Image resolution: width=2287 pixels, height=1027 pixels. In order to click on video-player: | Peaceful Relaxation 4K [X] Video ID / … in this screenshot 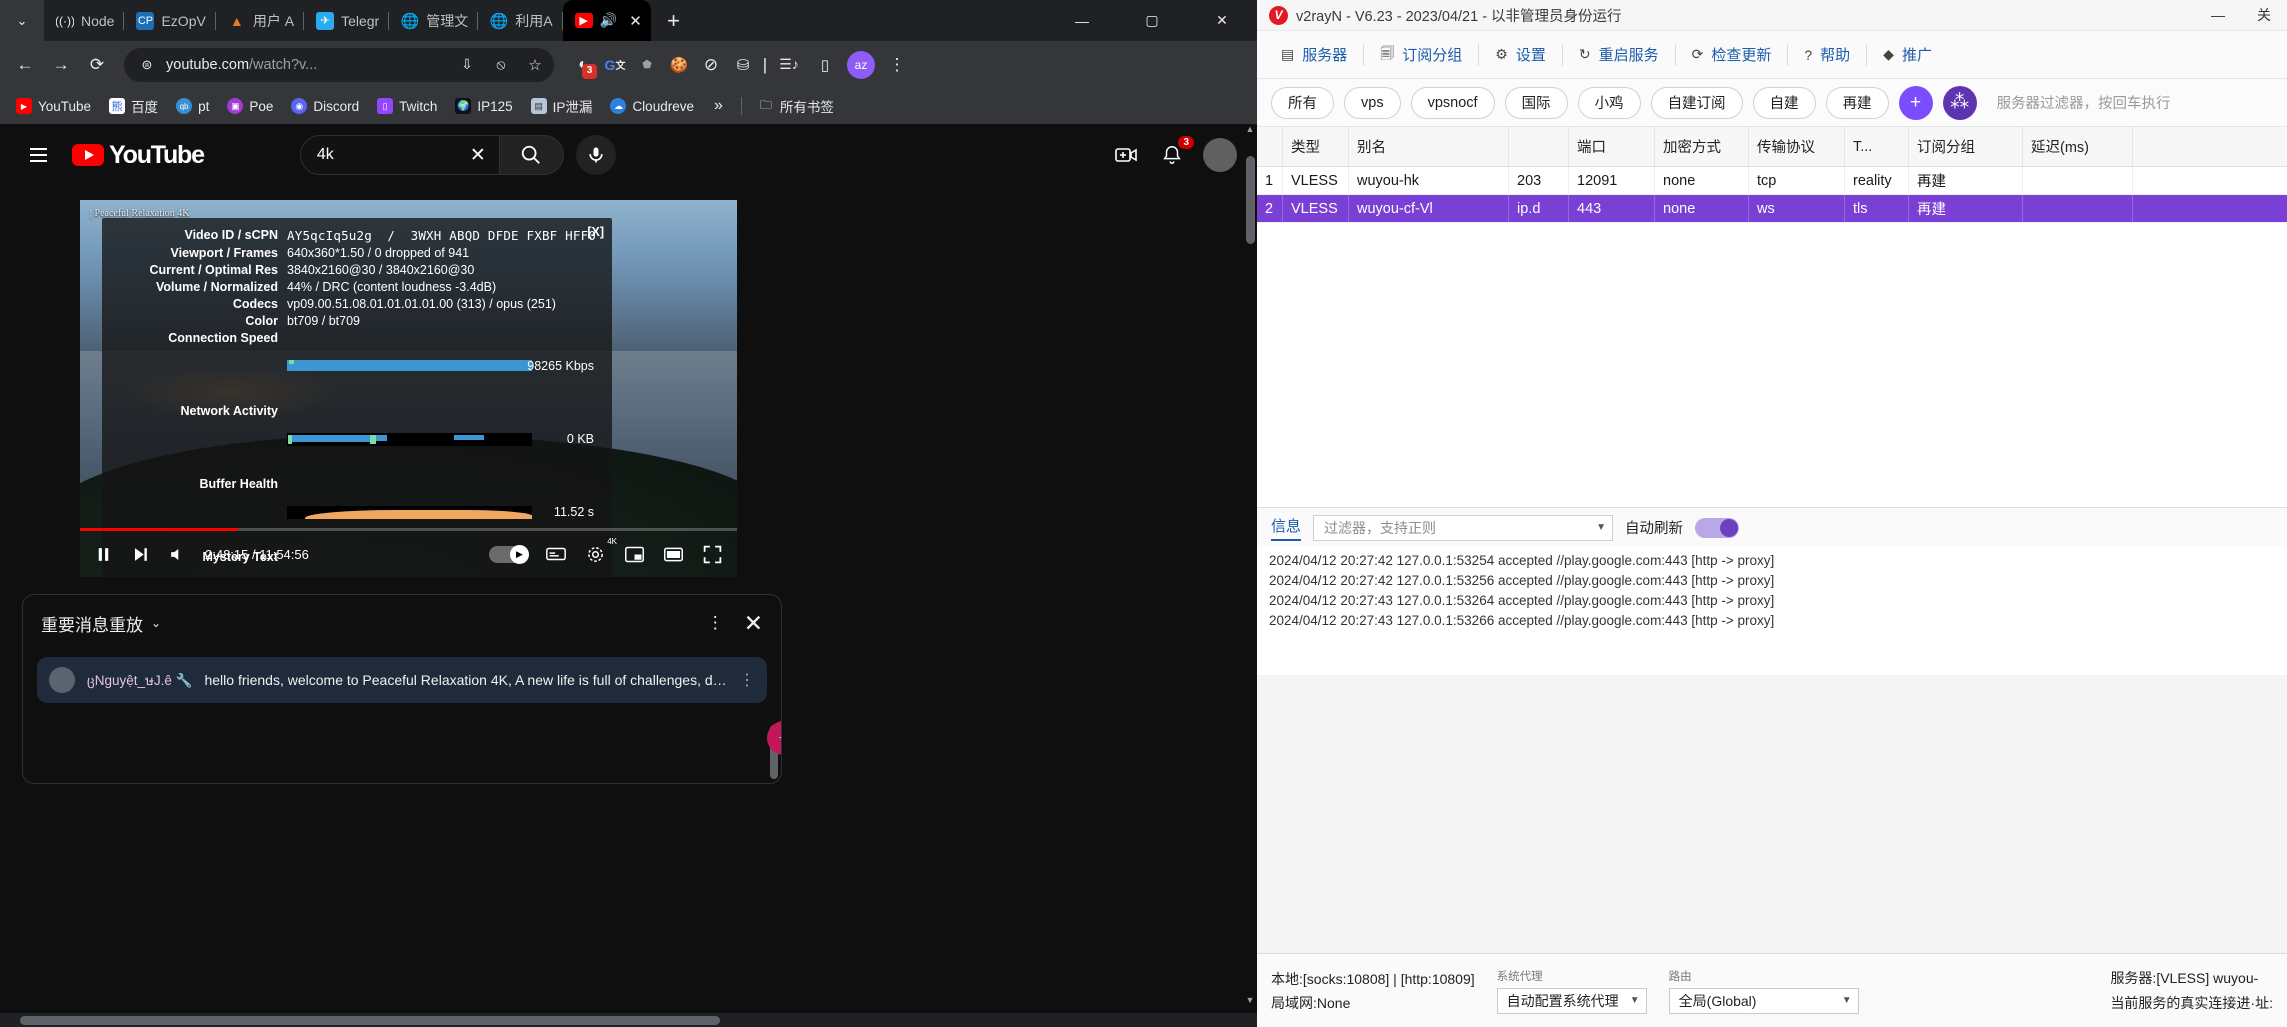, I will do `click(408, 388)`.